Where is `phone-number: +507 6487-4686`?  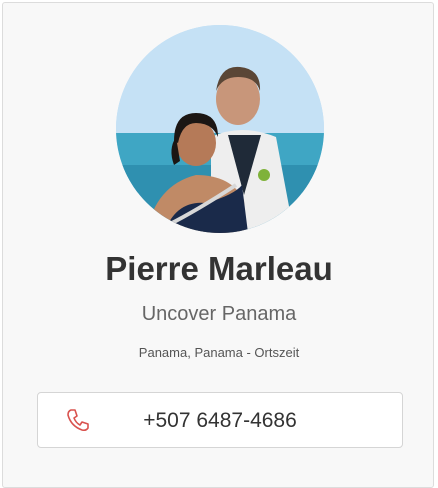 phone-number: +507 6487-4686 is located at coordinates (220, 420).